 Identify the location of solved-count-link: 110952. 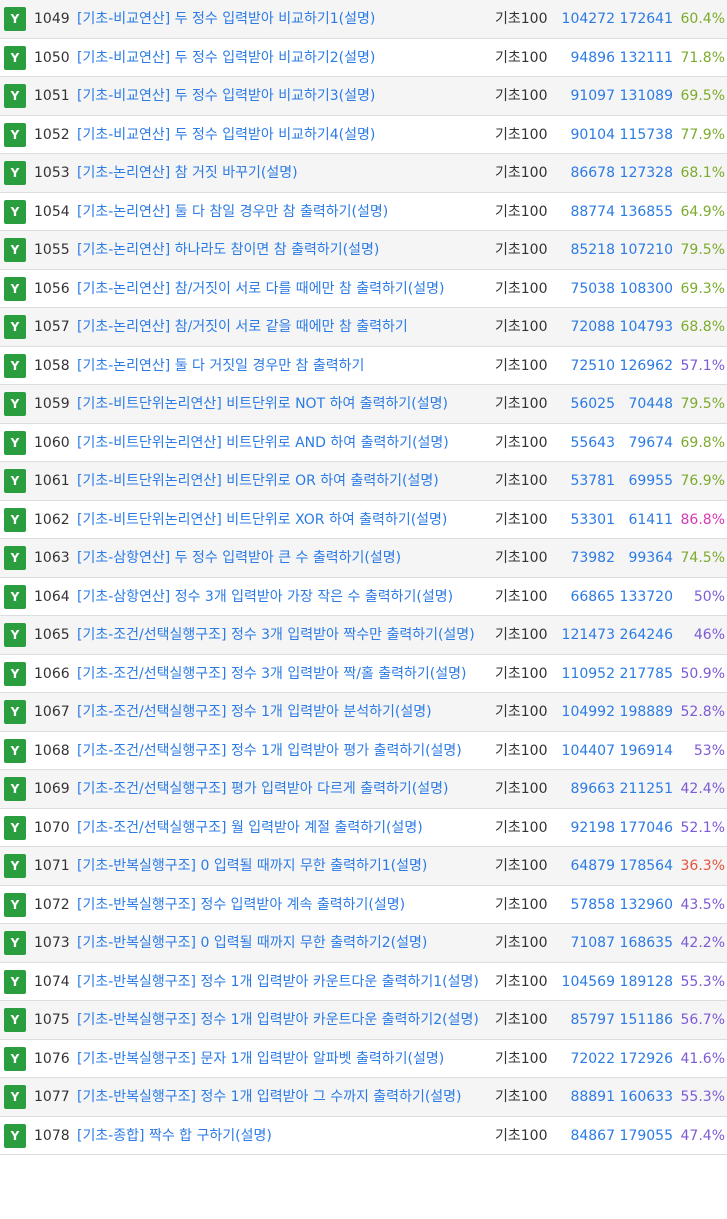
(586, 673).